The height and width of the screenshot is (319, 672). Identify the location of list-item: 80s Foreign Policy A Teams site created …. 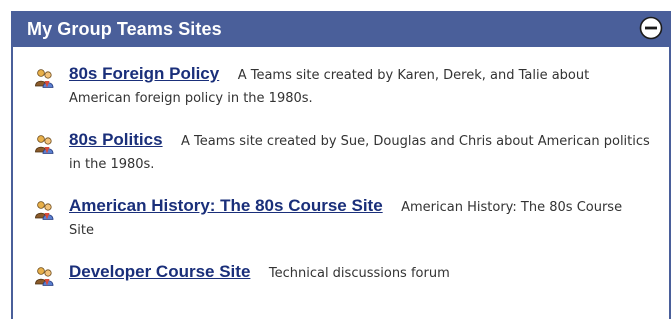
(341, 86).